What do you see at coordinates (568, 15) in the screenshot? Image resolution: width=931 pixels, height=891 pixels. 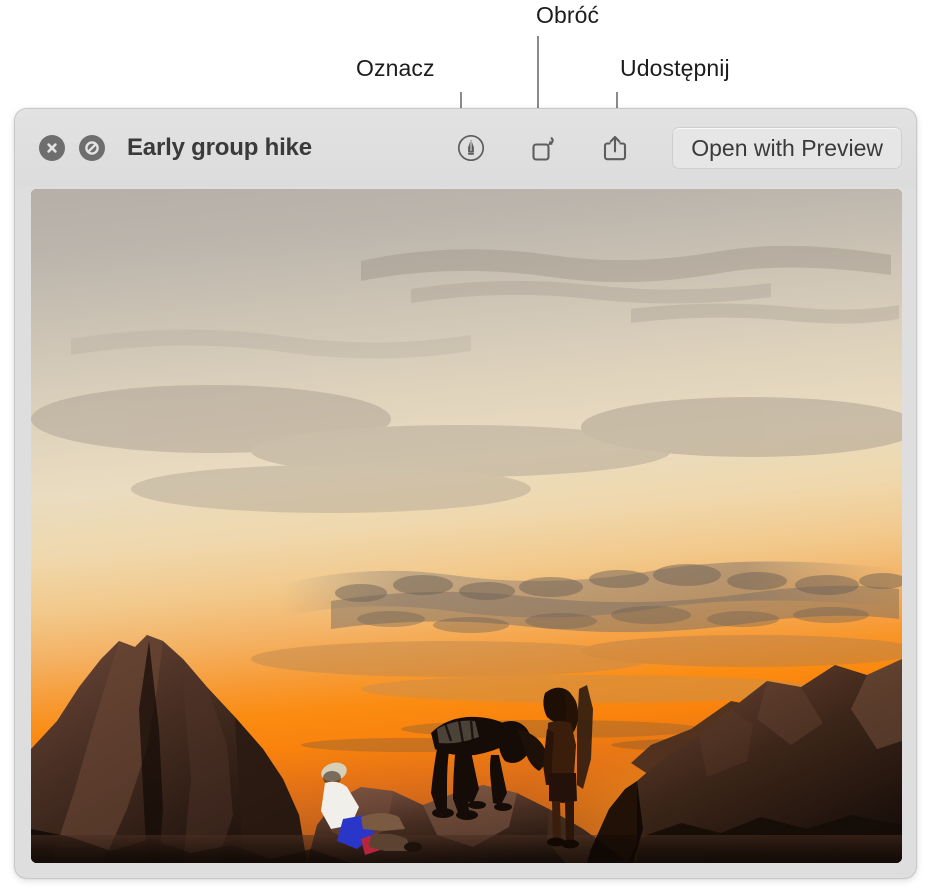 I see `callout-label-rotate: Obróć` at bounding box center [568, 15].